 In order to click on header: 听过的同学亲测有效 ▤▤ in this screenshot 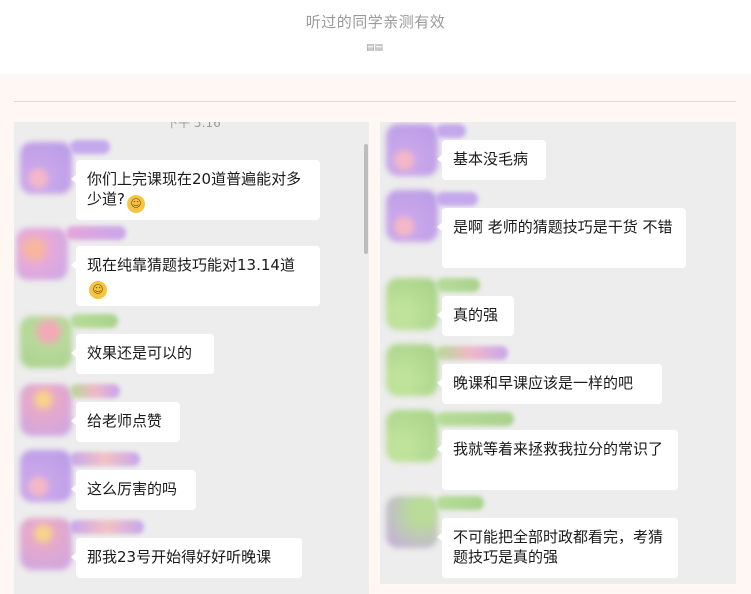, I will do `click(375, 37)`.